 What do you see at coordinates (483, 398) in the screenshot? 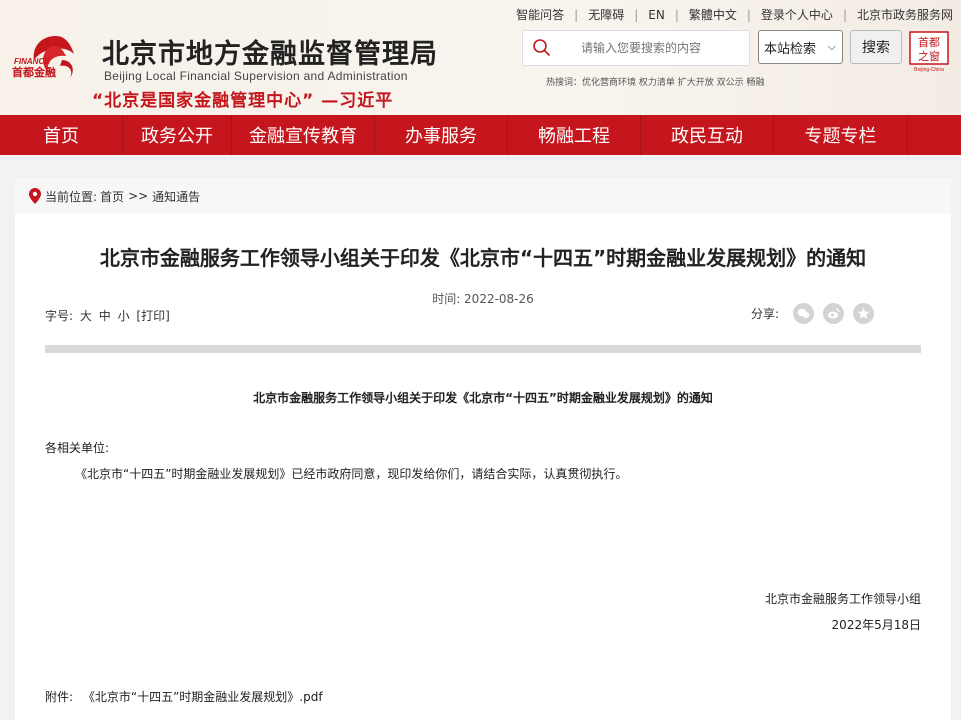
I see `document-title: 北京市金融服务工作领导小组关于印发《北京市“十四五”时期金融业发展规划》的通知` at bounding box center [483, 398].